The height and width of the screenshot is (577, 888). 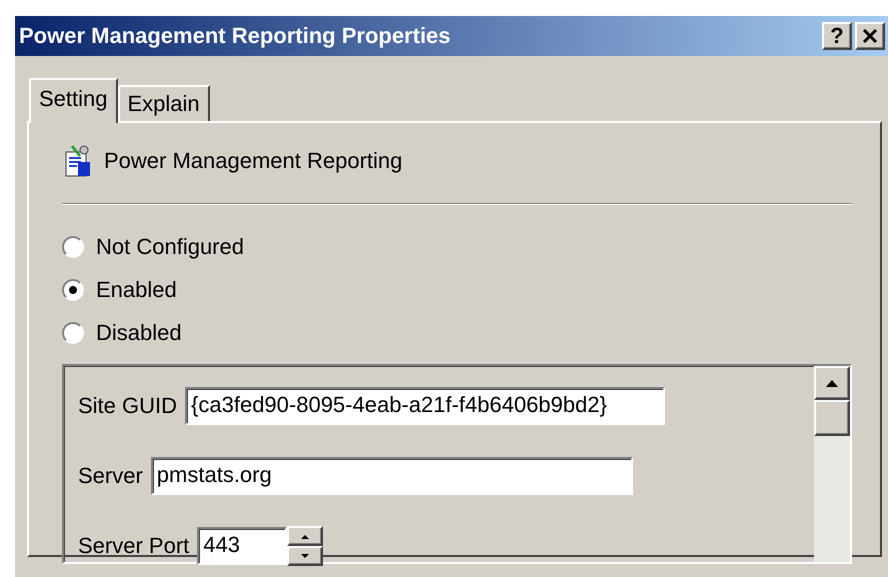 I want to click on field-label: Server Port, so click(x=134, y=546).